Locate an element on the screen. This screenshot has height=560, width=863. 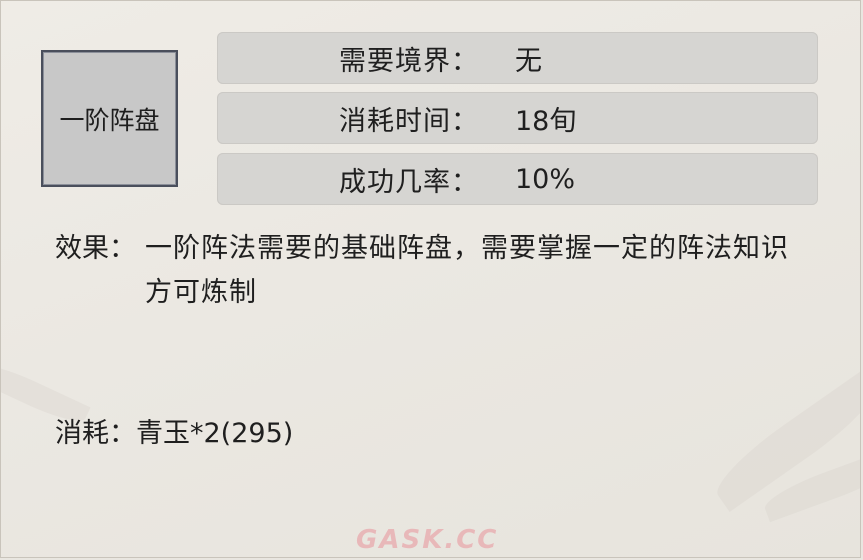
stat-label: 需要境界： is located at coordinates (409, 61).